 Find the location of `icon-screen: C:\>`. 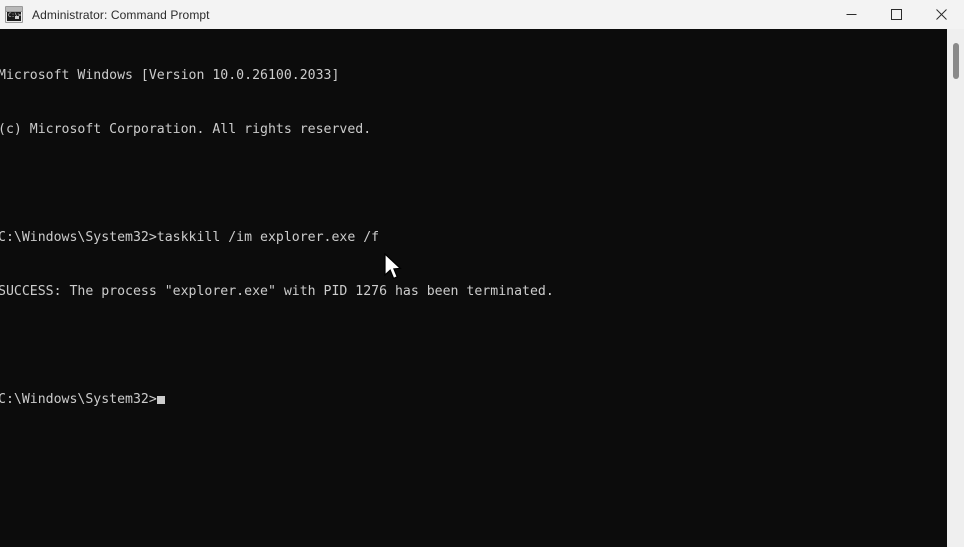

icon-screen: C:\> is located at coordinates (14, 16).